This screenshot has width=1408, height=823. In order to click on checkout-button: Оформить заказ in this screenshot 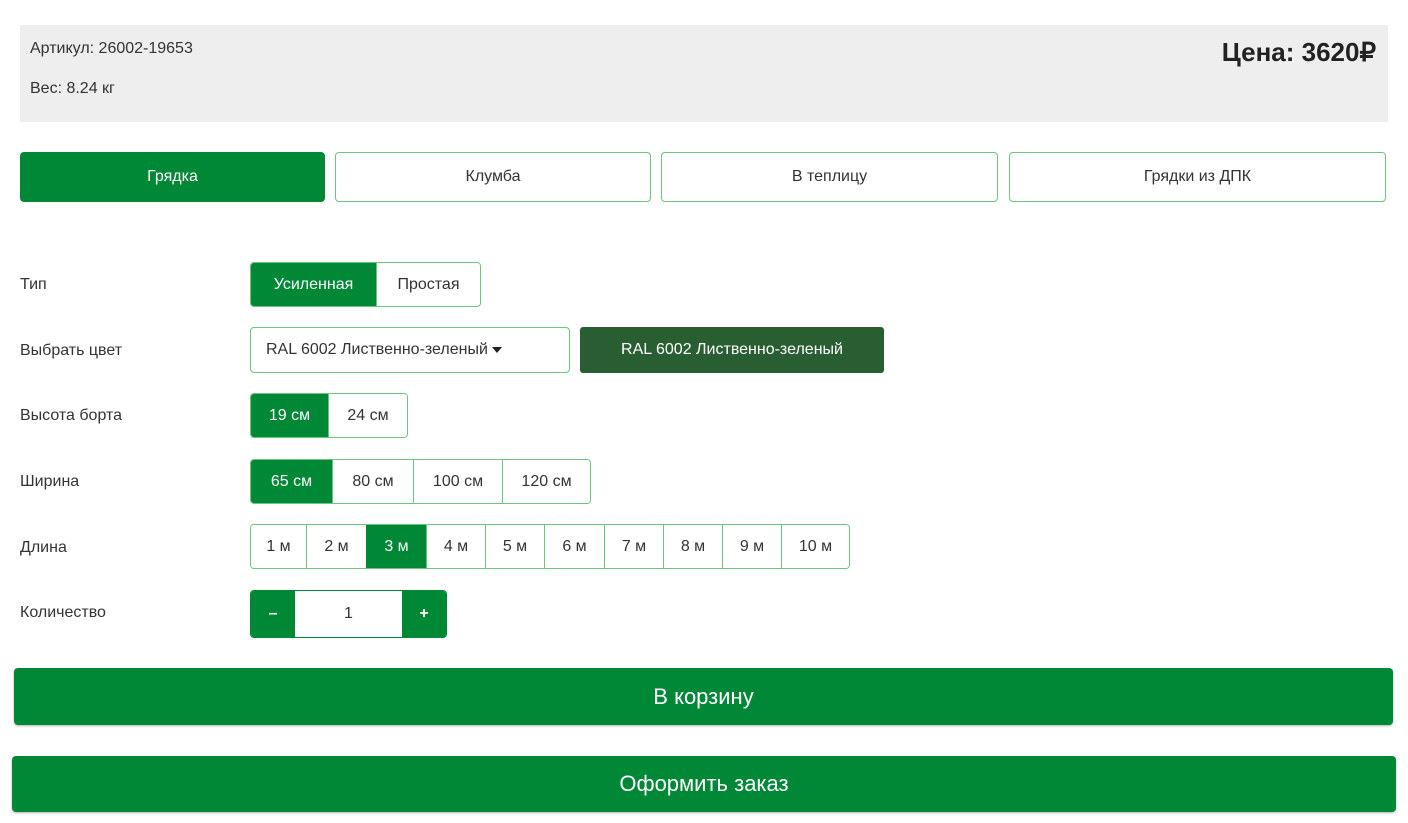, I will do `click(704, 784)`.